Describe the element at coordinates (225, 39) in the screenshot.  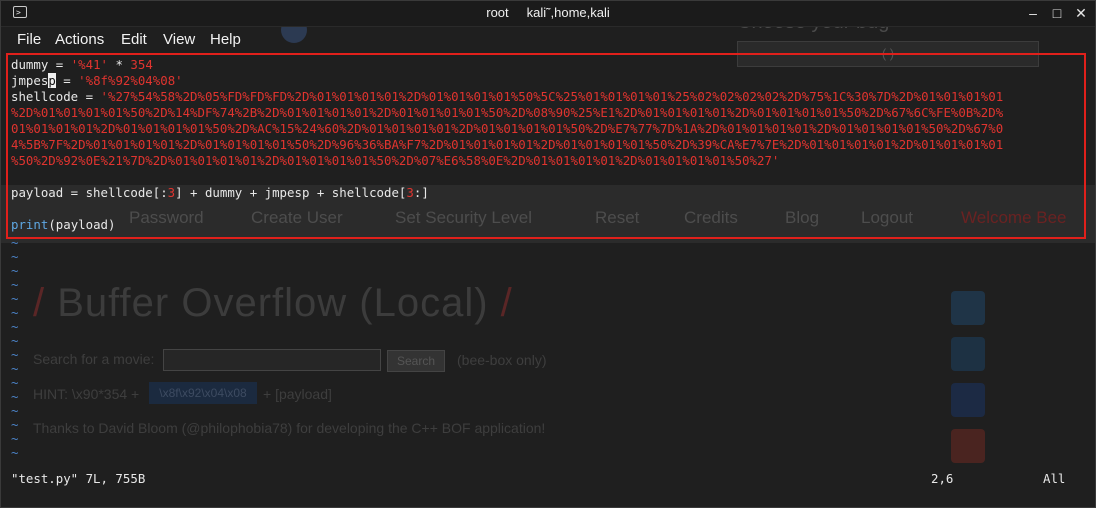
I see `menu-help: Help` at that location.